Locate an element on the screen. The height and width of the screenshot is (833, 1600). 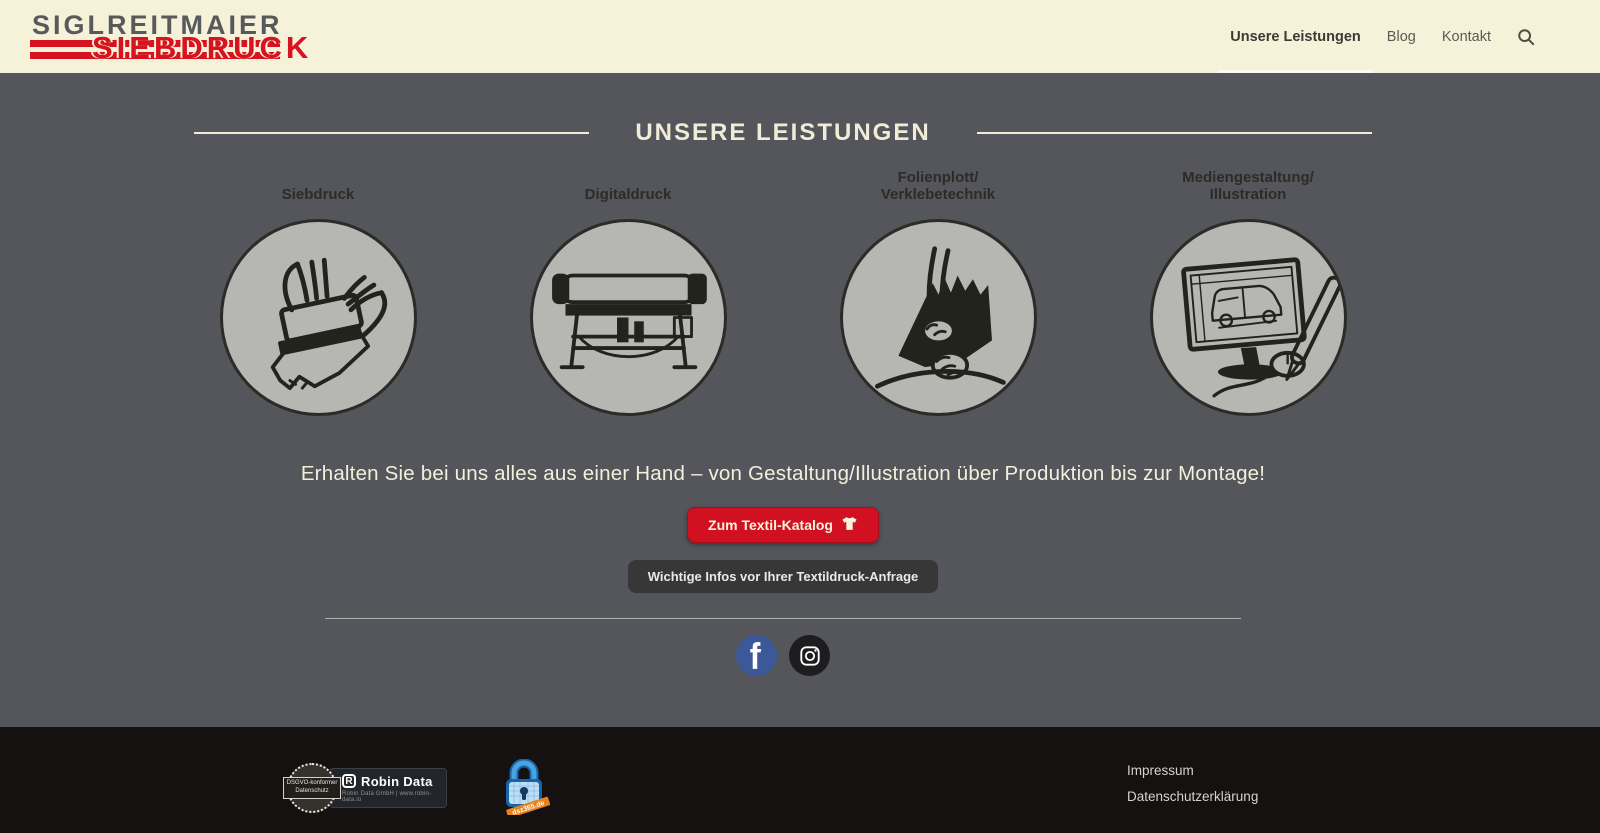
large-format-printer-illustration is located at coordinates (628, 317).